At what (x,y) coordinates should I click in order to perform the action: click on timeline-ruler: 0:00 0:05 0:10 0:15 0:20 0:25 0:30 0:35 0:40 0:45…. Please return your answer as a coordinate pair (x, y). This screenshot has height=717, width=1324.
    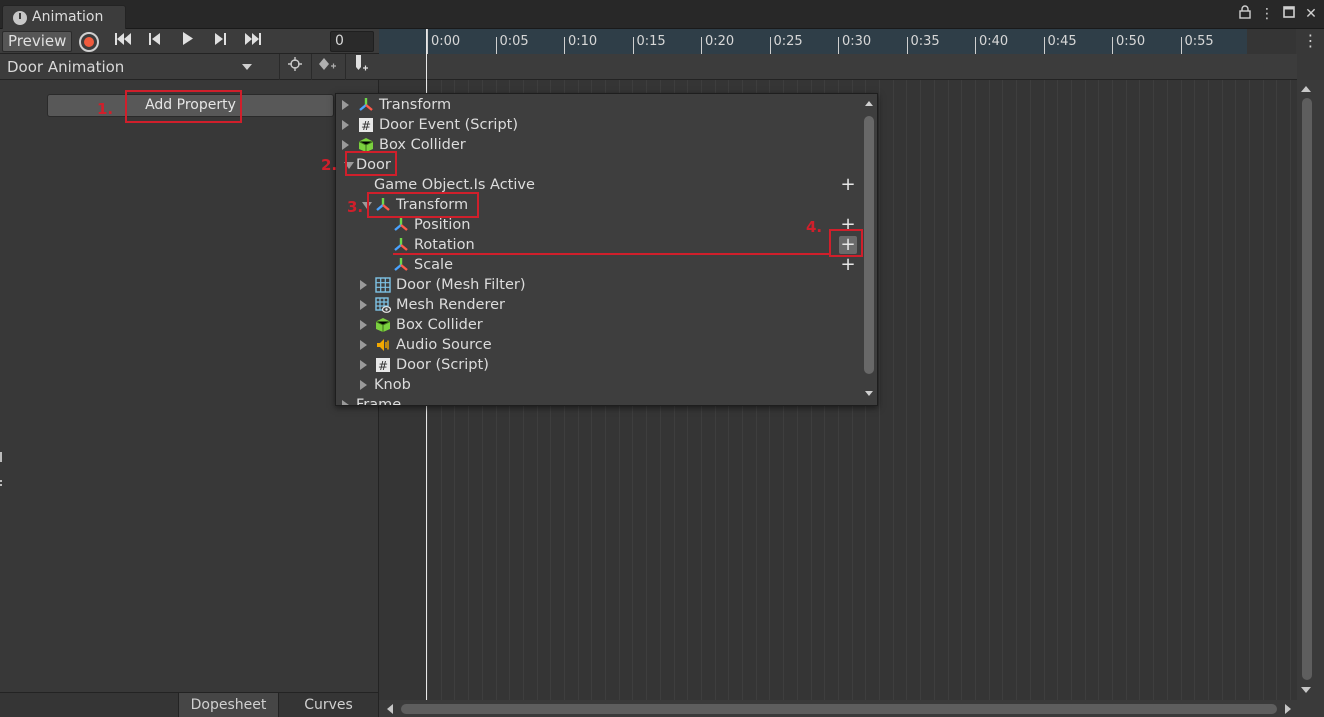
    Looking at the image, I should click on (837, 41).